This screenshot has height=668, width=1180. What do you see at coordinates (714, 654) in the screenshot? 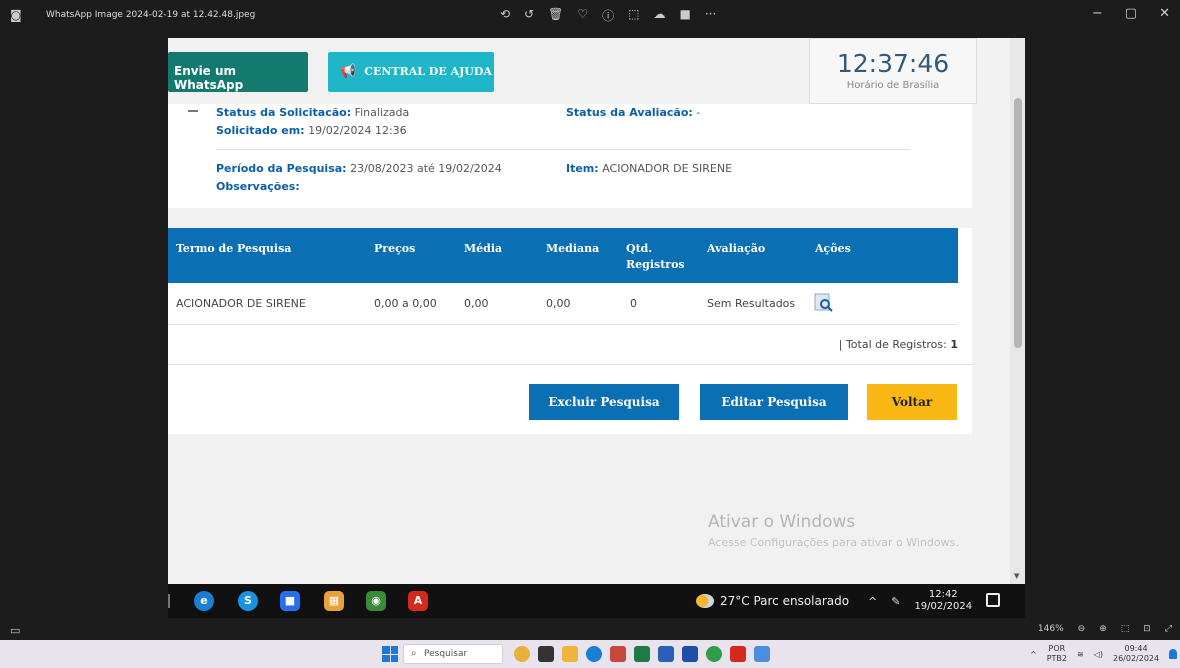
I see `chrome-icon` at bounding box center [714, 654].